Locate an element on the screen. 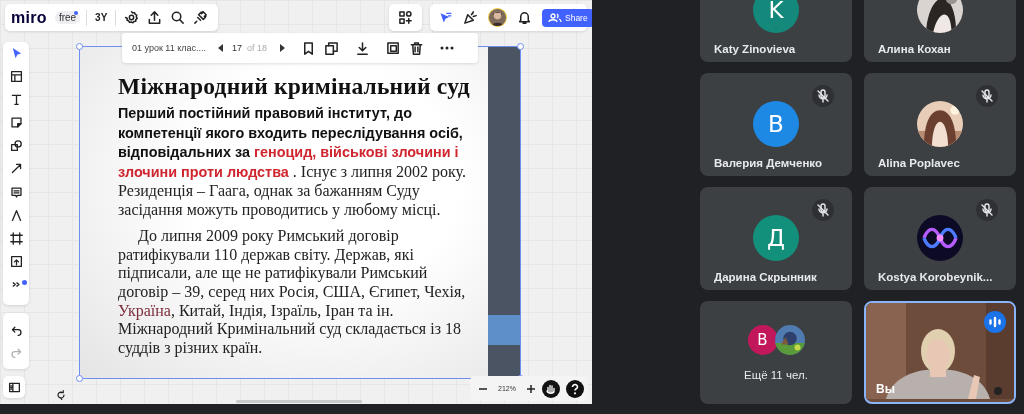 Image resolution: width=1024 pixels, height=414 pixels. more-icon is located at coordinates (447, 48).